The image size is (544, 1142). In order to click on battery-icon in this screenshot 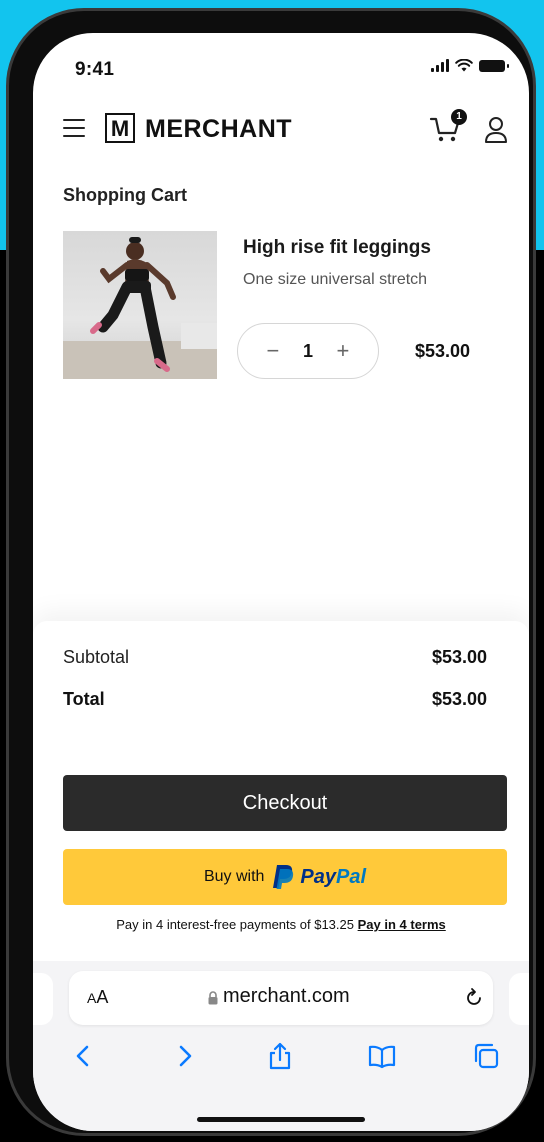, I will do `click(494, 65)`.